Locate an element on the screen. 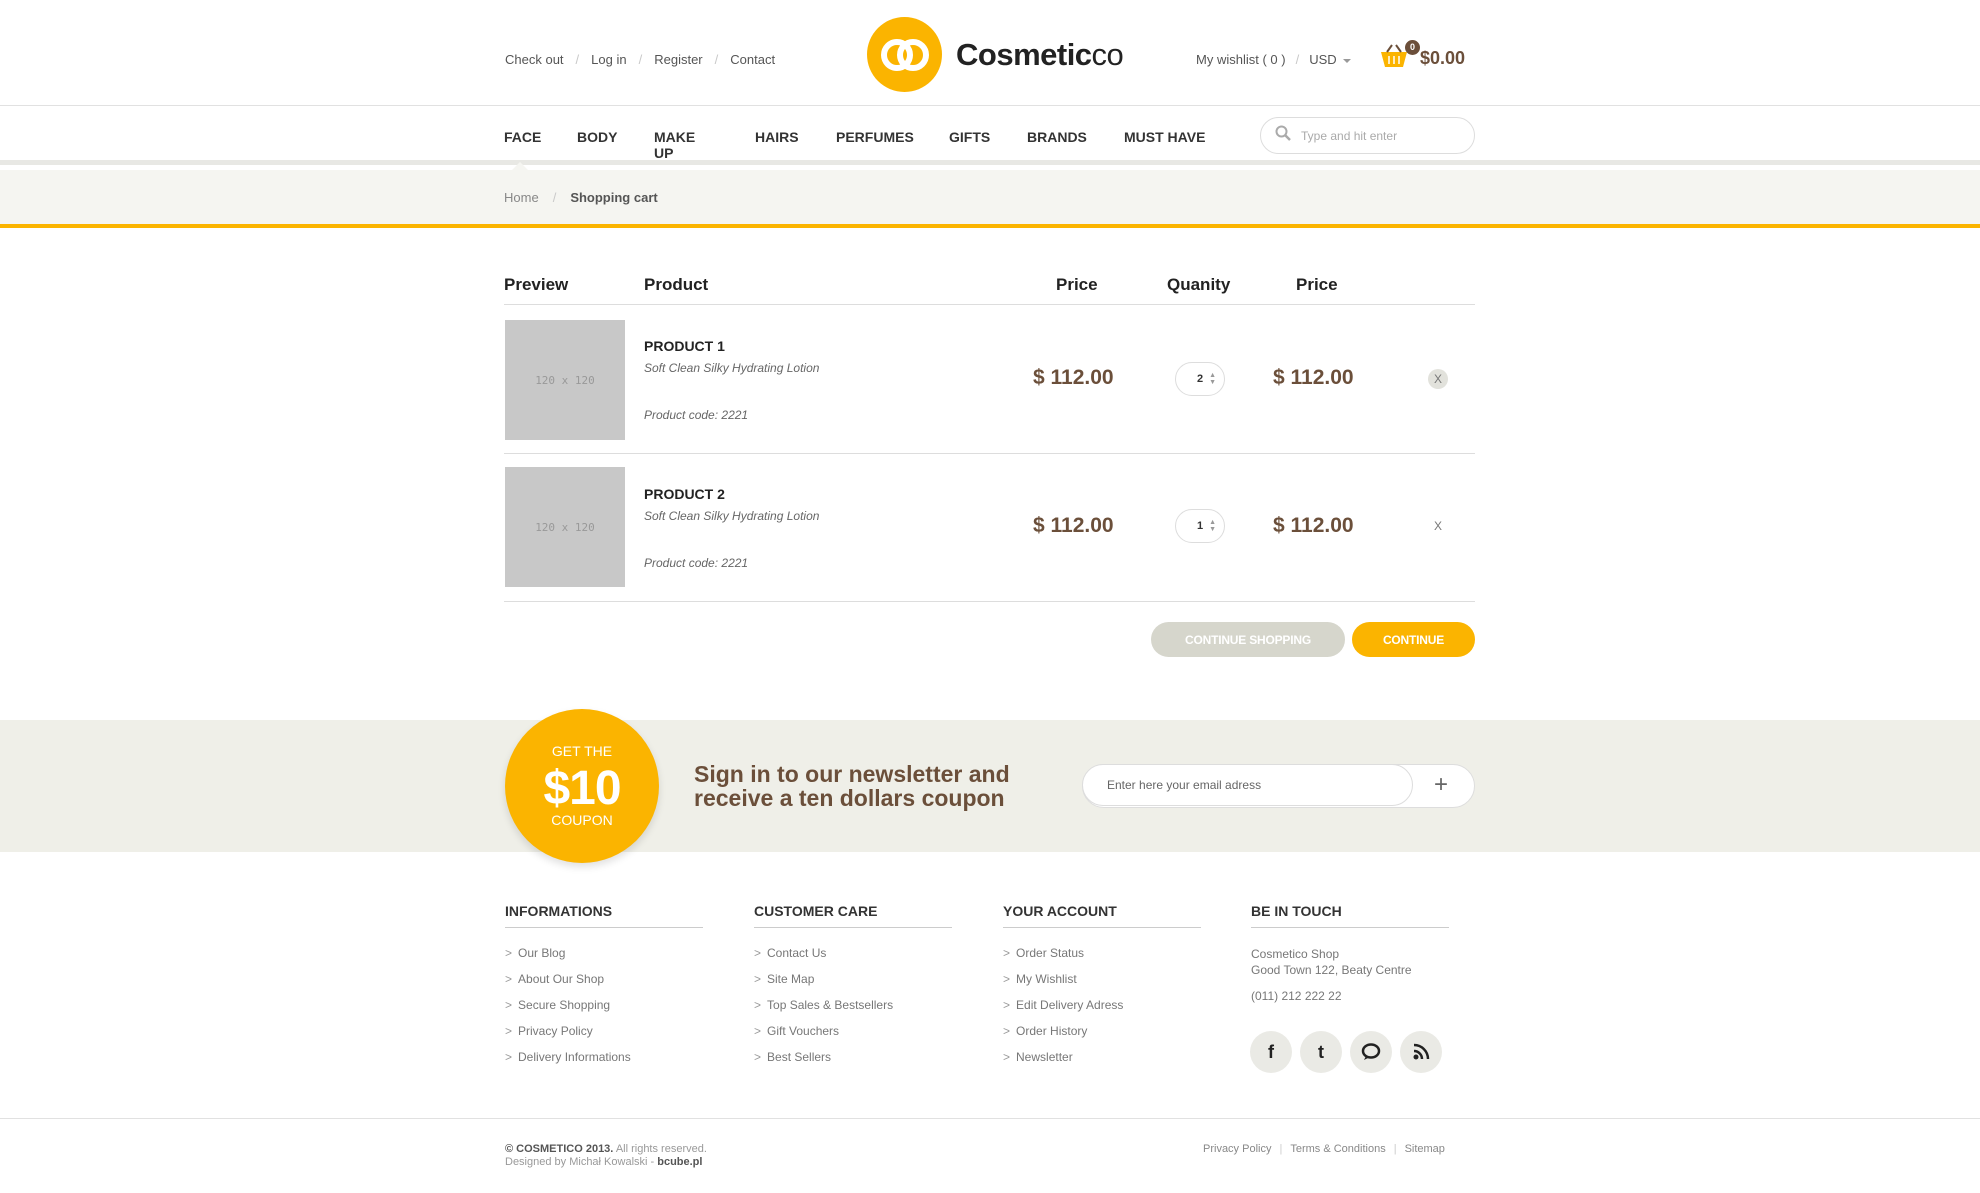  subscribe-button: + is located at coordinates (1441, 785).